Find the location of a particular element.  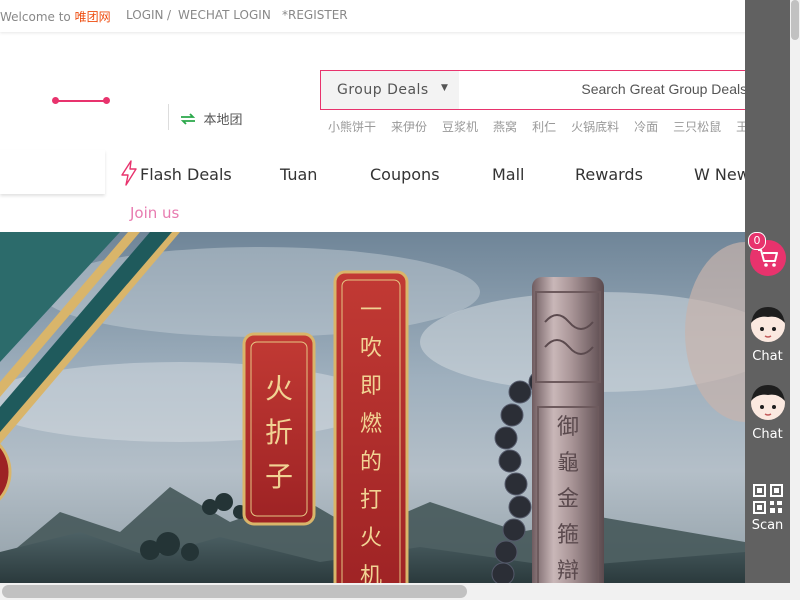

banner-char: 折 is located at coordinates (278, 432).